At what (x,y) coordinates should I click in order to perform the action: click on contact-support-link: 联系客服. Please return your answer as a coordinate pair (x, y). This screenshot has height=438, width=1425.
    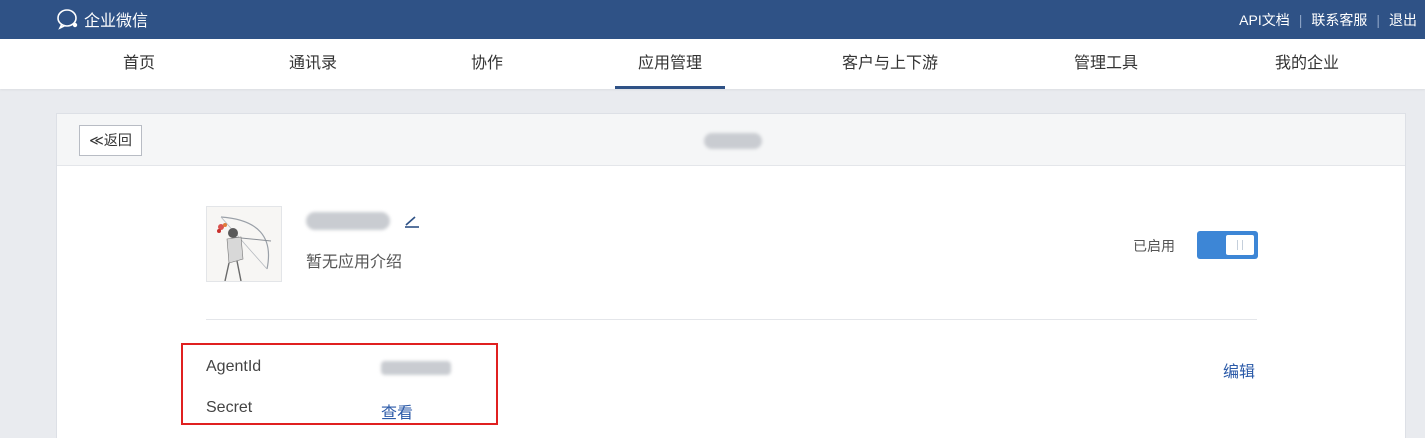
    Looking at the image, I should click on (1339, 20).